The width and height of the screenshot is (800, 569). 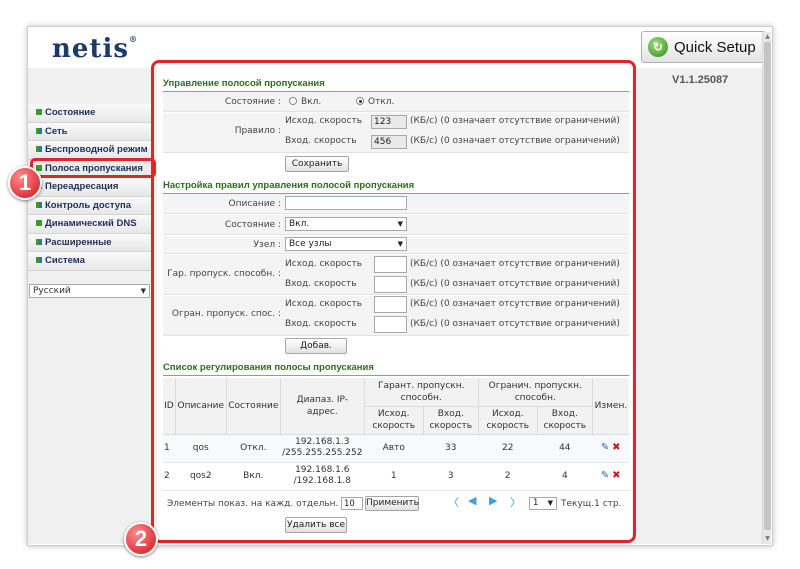 I want to click on menu-item-network: Сеть, so click(x=90, y=131).